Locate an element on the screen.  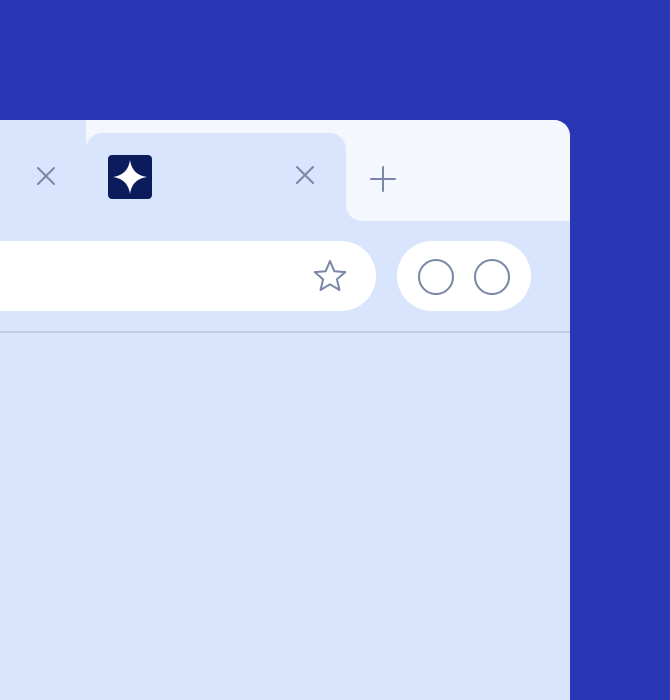
new-tab-button is located at coordinates (383, 179).